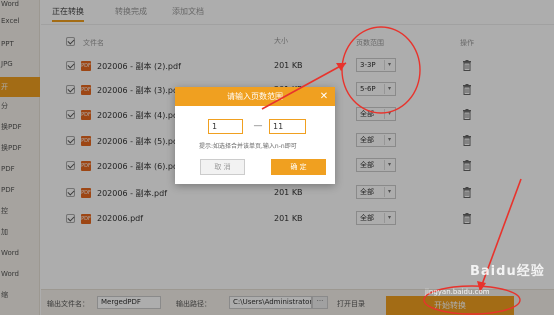  What do you see at coordinates (457, 292) in the screenshot?
I see `watermark-url: jingyan.baidu.com` at bounding box center [457, 292].